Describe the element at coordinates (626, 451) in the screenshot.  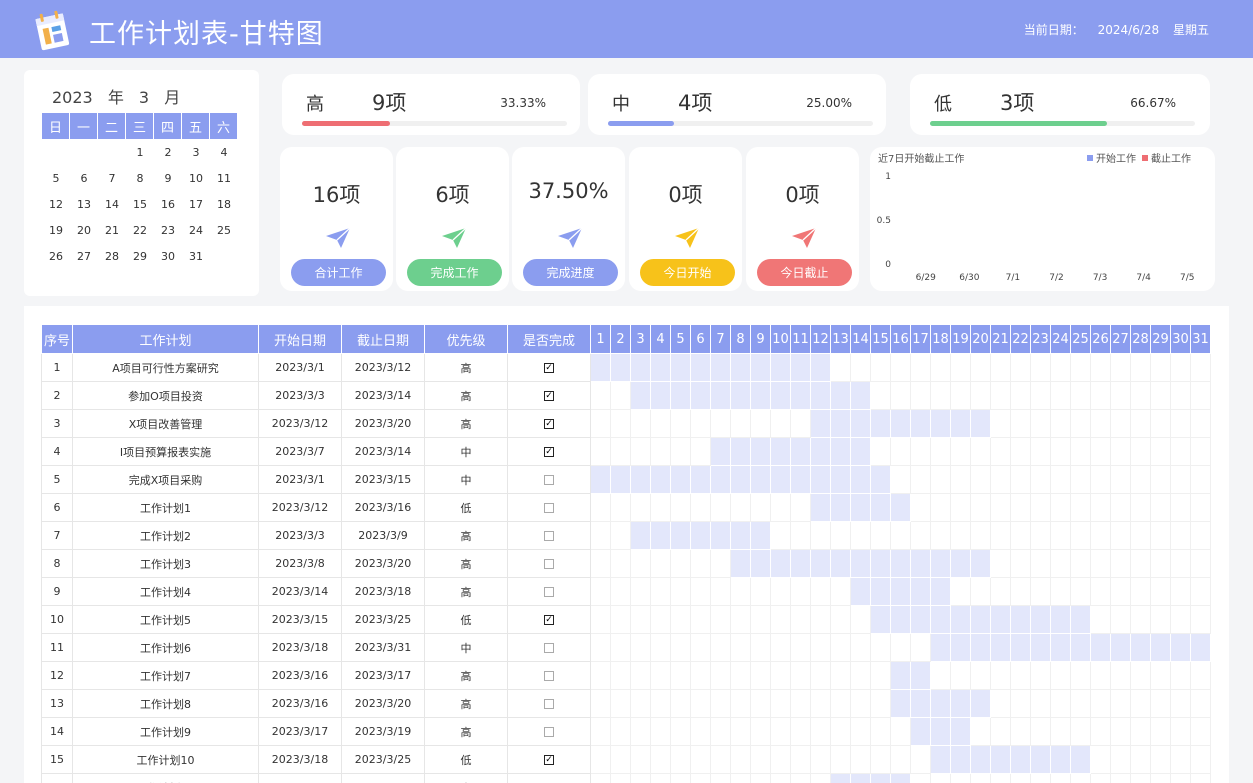
I see `table-row: 4 I项目预算报表实施 2023/3/7 2023/3/14 中 ✓` at that location.